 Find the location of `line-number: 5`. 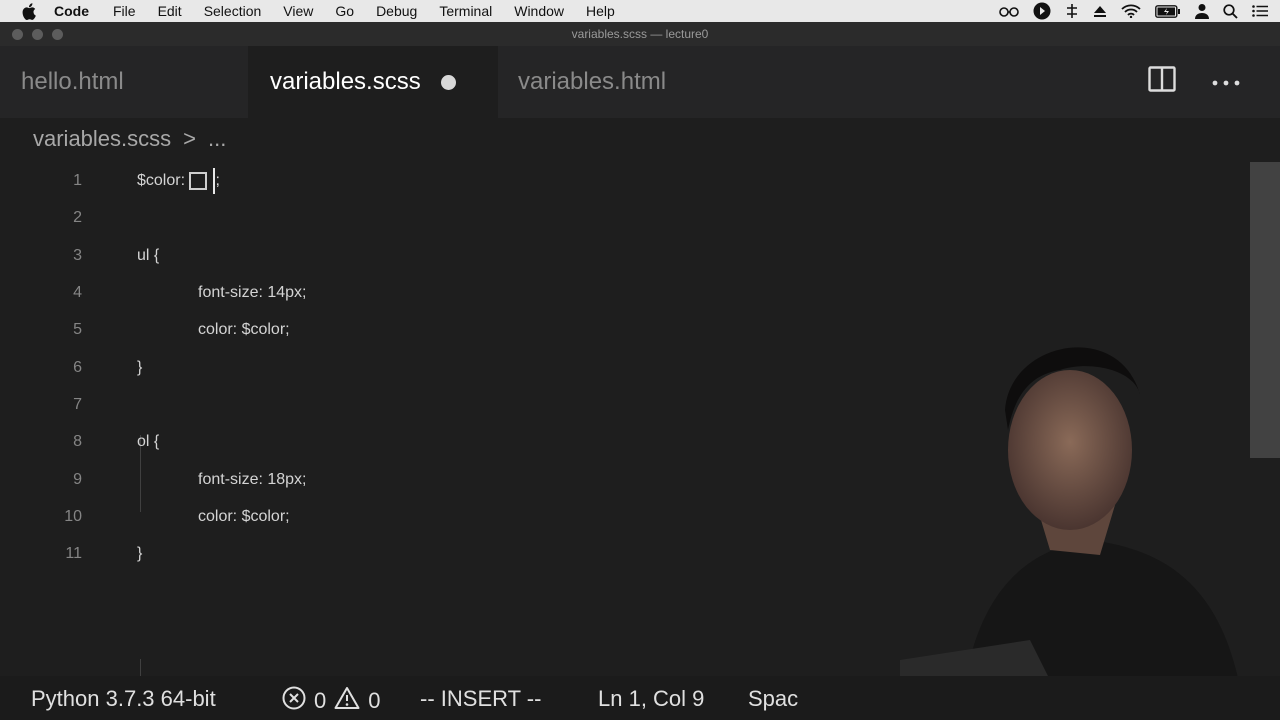

line-number: 5 is located at coordinates (77, 329).